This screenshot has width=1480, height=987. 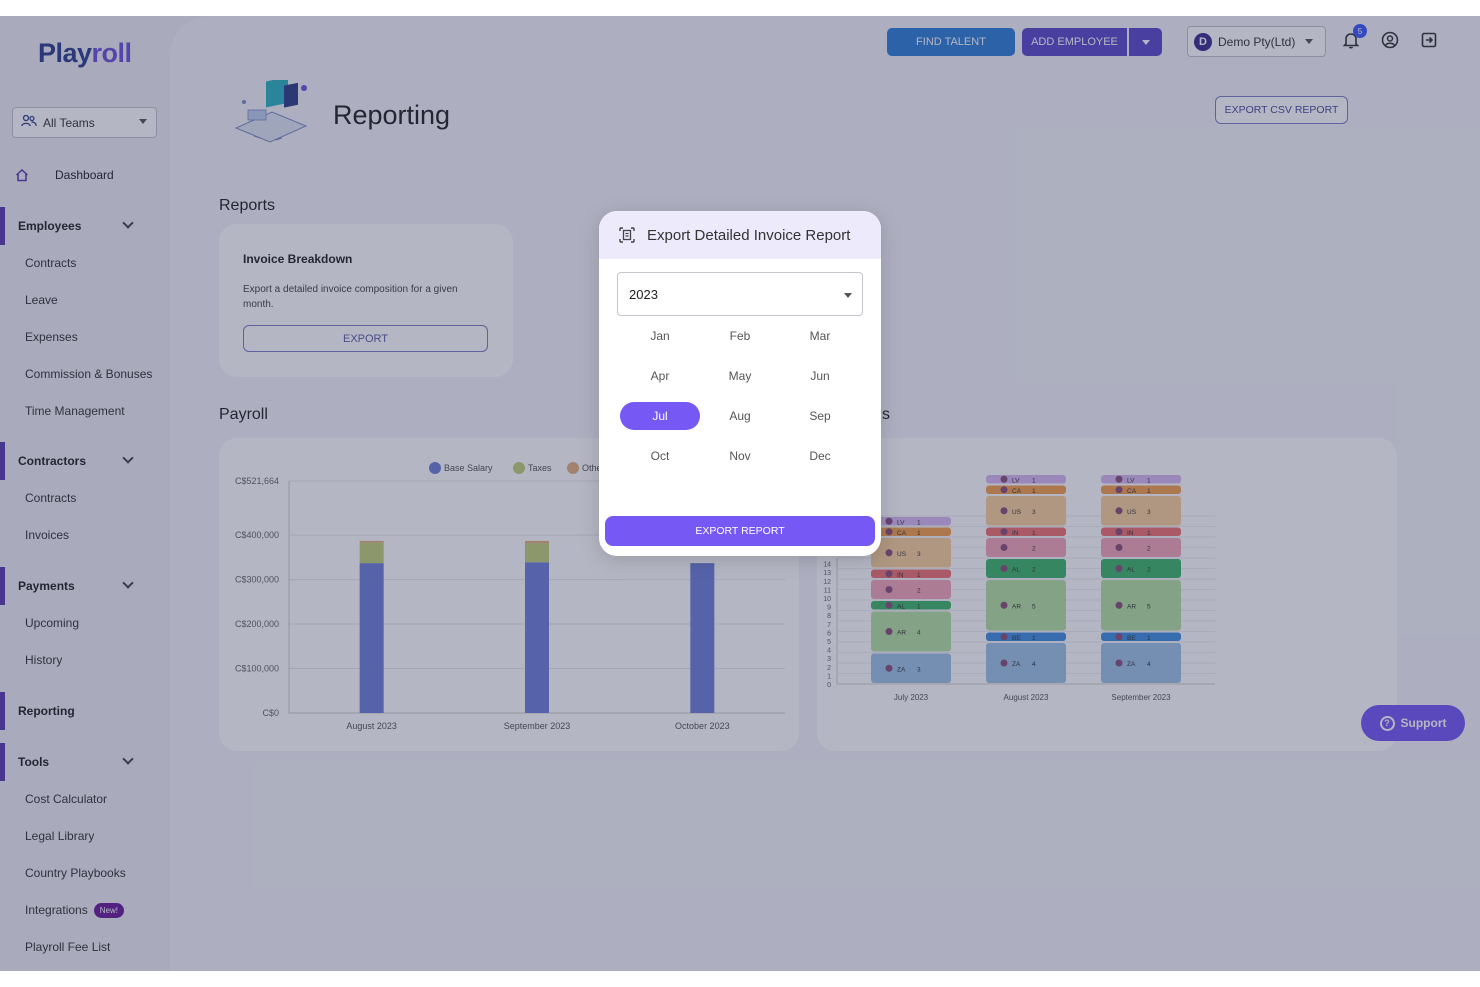 I want to click on month-dec: Dec, so click(x=820, y=456).